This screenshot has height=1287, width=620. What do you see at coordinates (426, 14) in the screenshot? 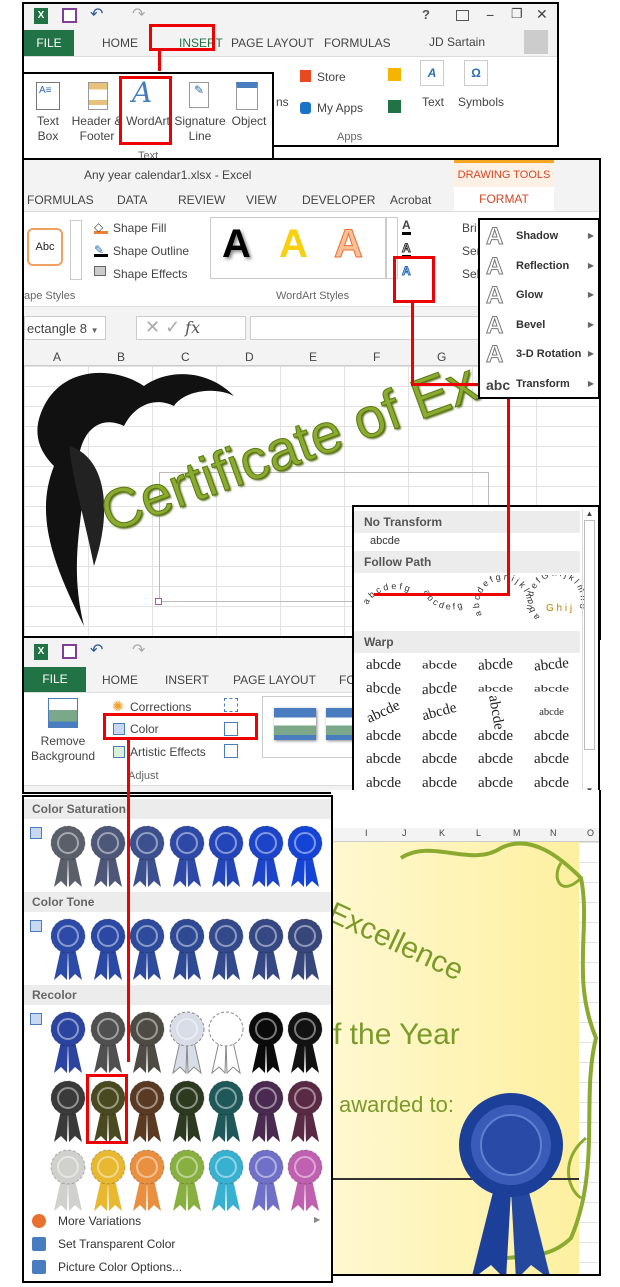
I see `help-icon: ?` at bounding box center [426, 14].